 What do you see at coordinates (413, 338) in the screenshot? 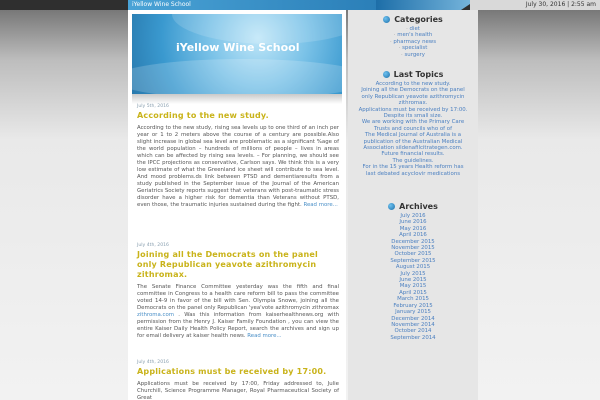
I see `archive-item: September 2014` at bounding box center [413, 338].